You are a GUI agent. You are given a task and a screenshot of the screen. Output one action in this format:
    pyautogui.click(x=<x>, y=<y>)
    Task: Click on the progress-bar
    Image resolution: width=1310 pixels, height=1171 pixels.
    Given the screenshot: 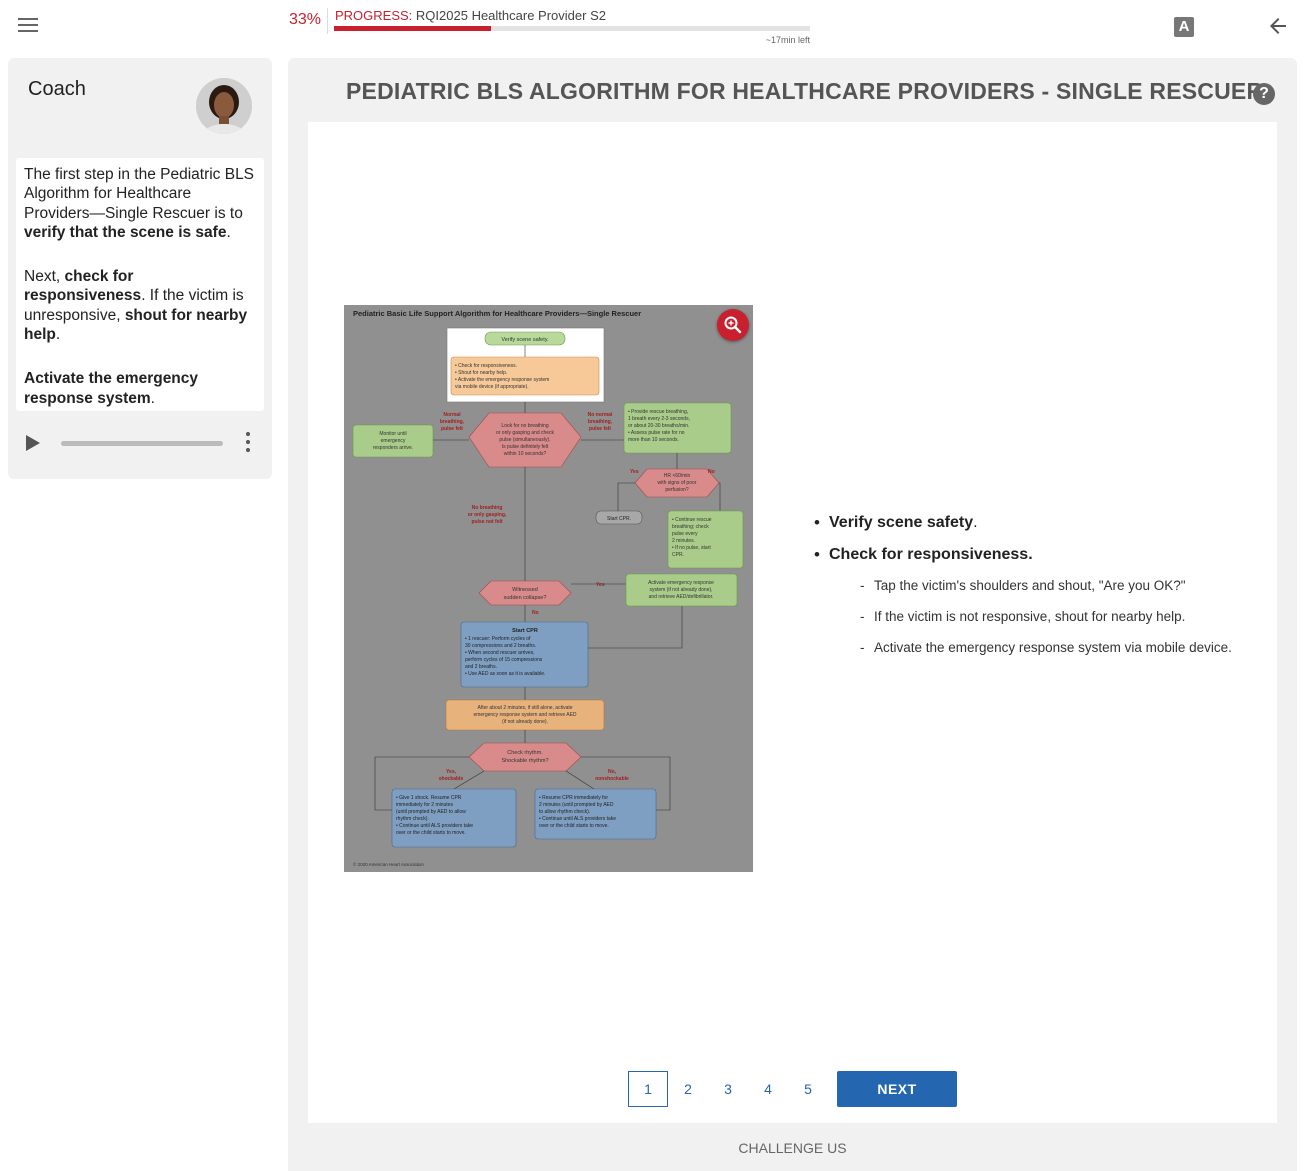 What is the action you would take?
    pyautogui.click(x=572, y=28)
    